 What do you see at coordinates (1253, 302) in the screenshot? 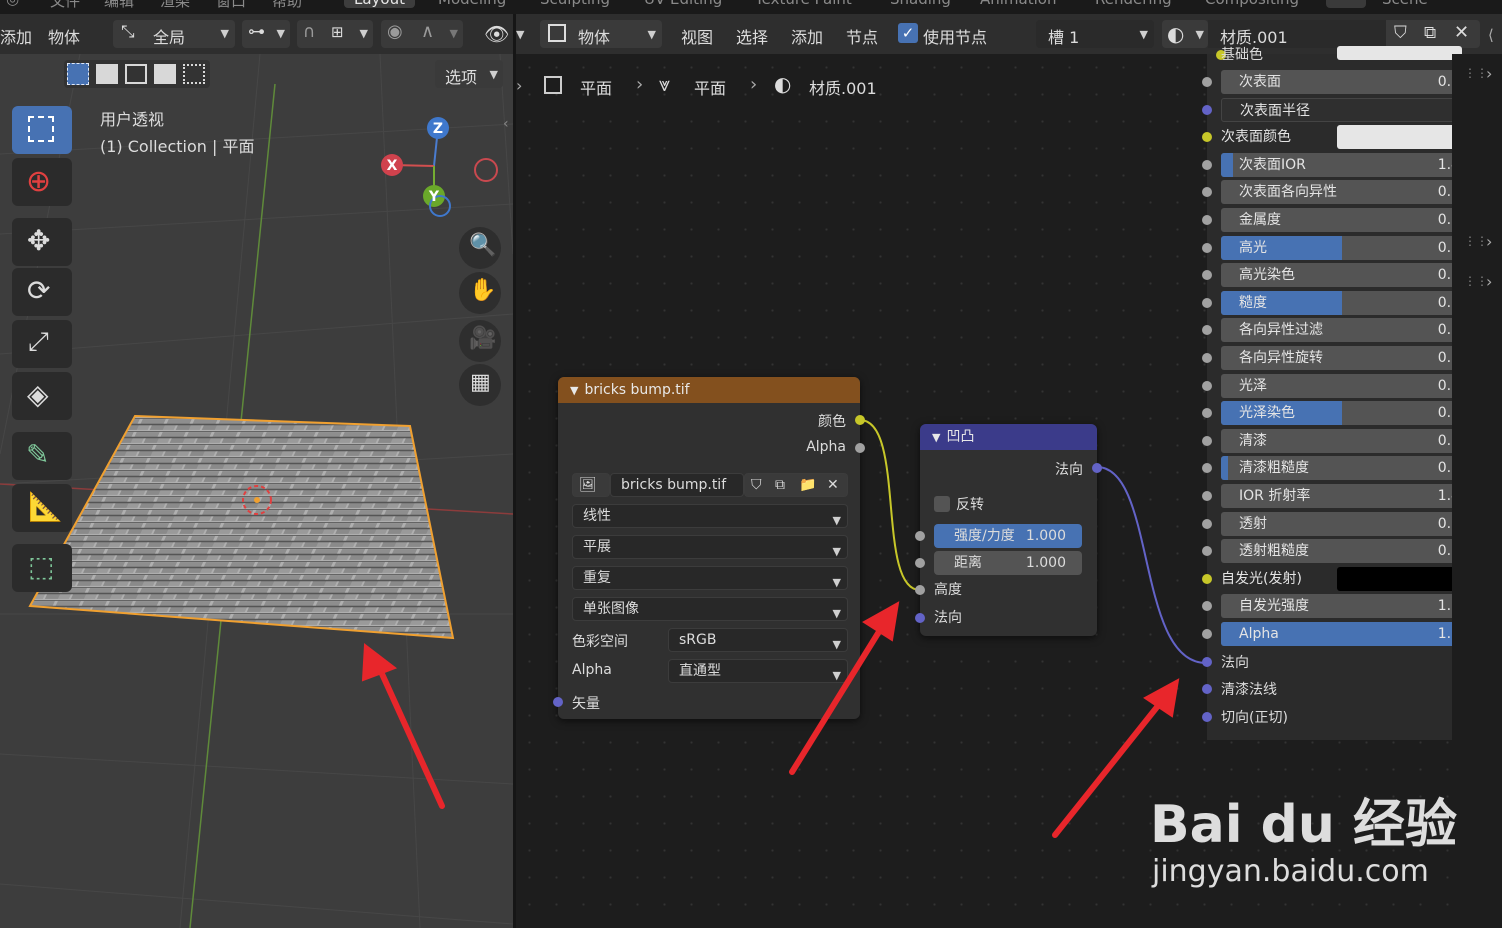
I see `bsdf-row-label: 糙度` at bounding box center [1253, 302].